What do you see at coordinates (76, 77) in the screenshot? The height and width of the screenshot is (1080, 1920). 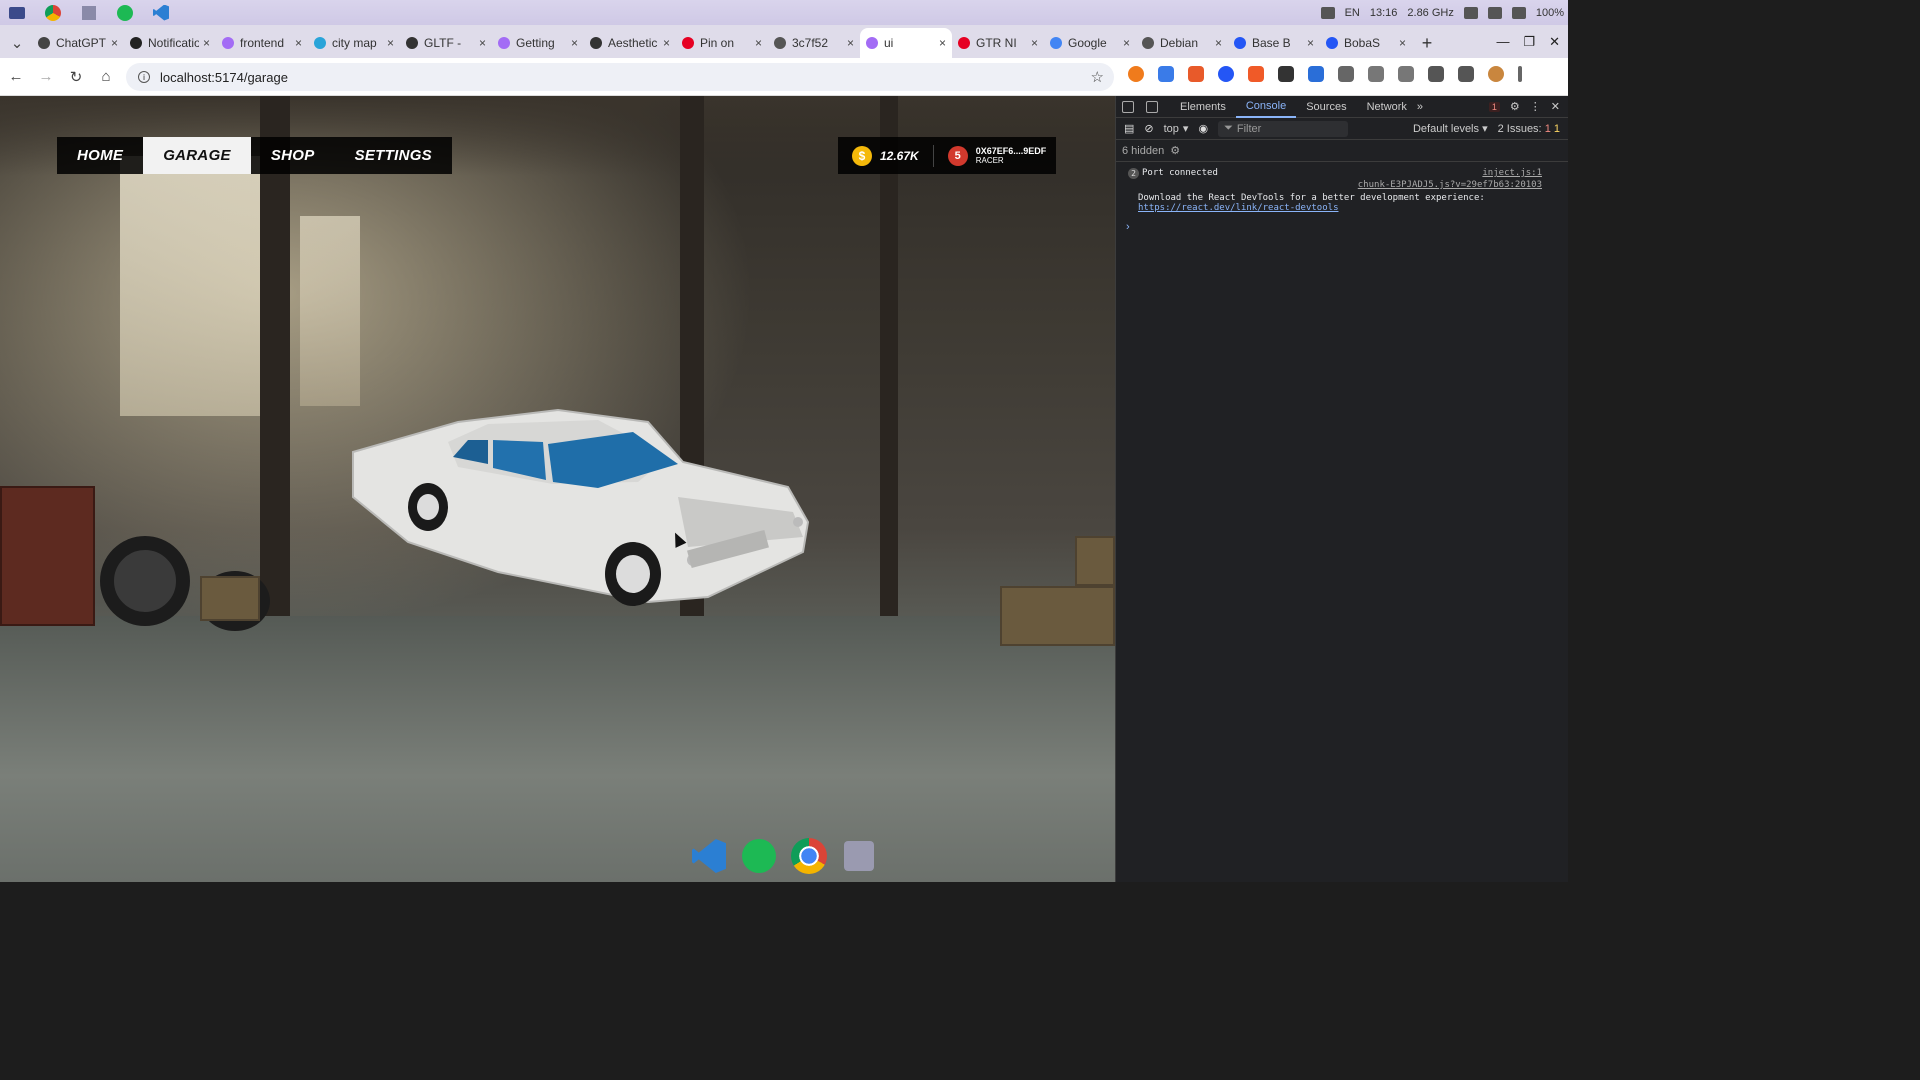 I see `reload-icon: ↻` at bounding box center [76, 77].